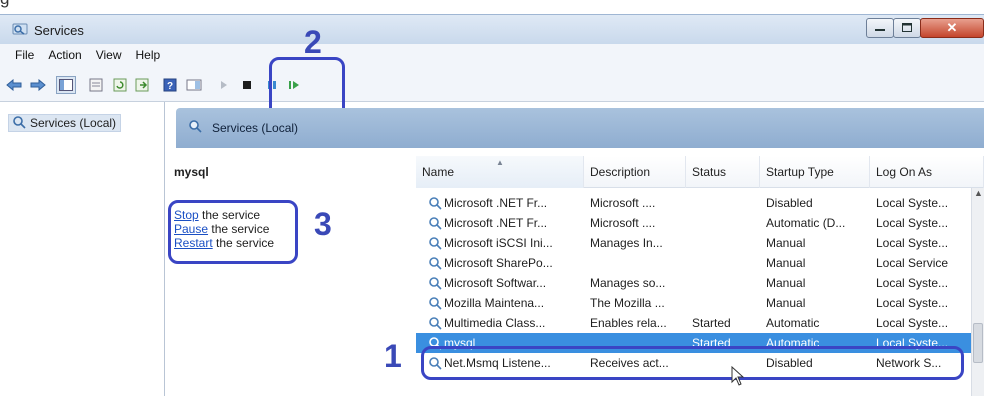 The height and width of the screenshot is (396, 984). What do you see at coordinates (109, 55) in the screenshot?
I see `menu-view: View` at bounding box center [109, 55].